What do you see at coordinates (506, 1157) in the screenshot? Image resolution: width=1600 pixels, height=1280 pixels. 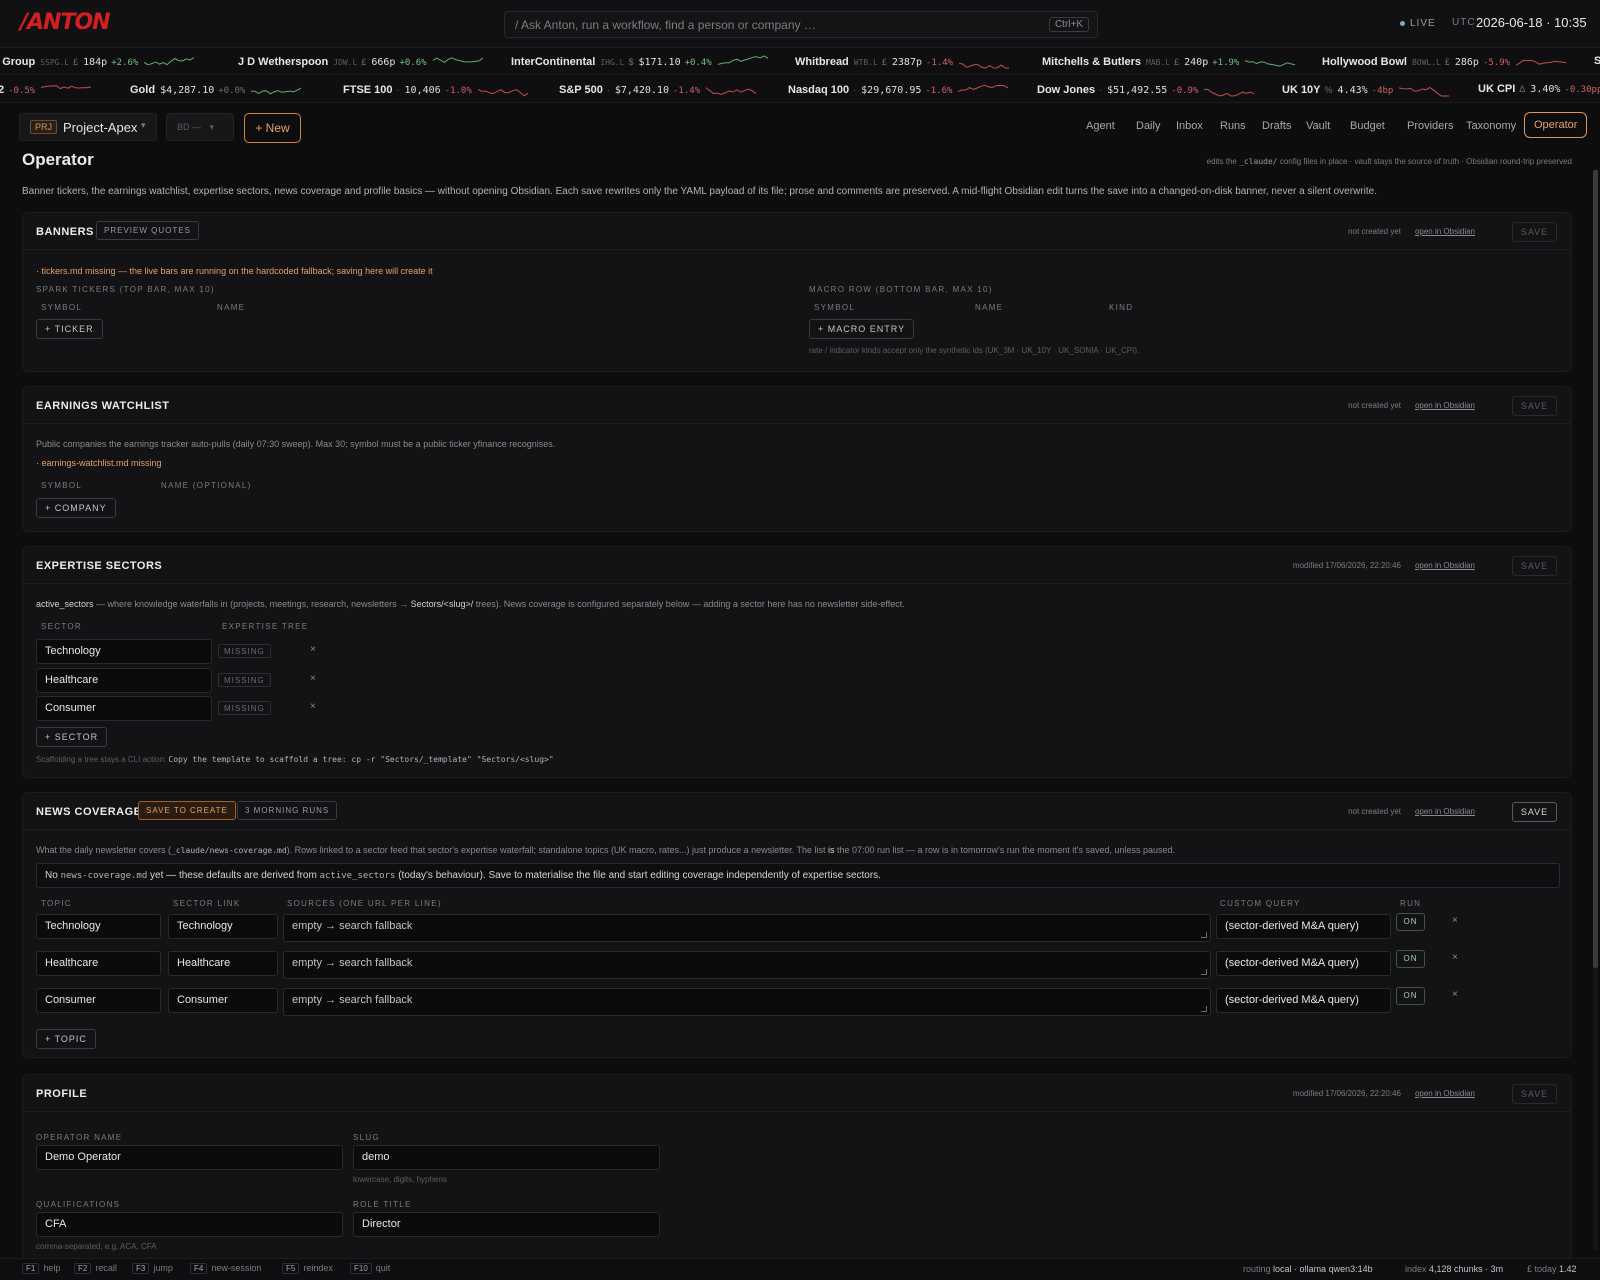 I see `slug-field: demo` at bounding box center [506, 1157].